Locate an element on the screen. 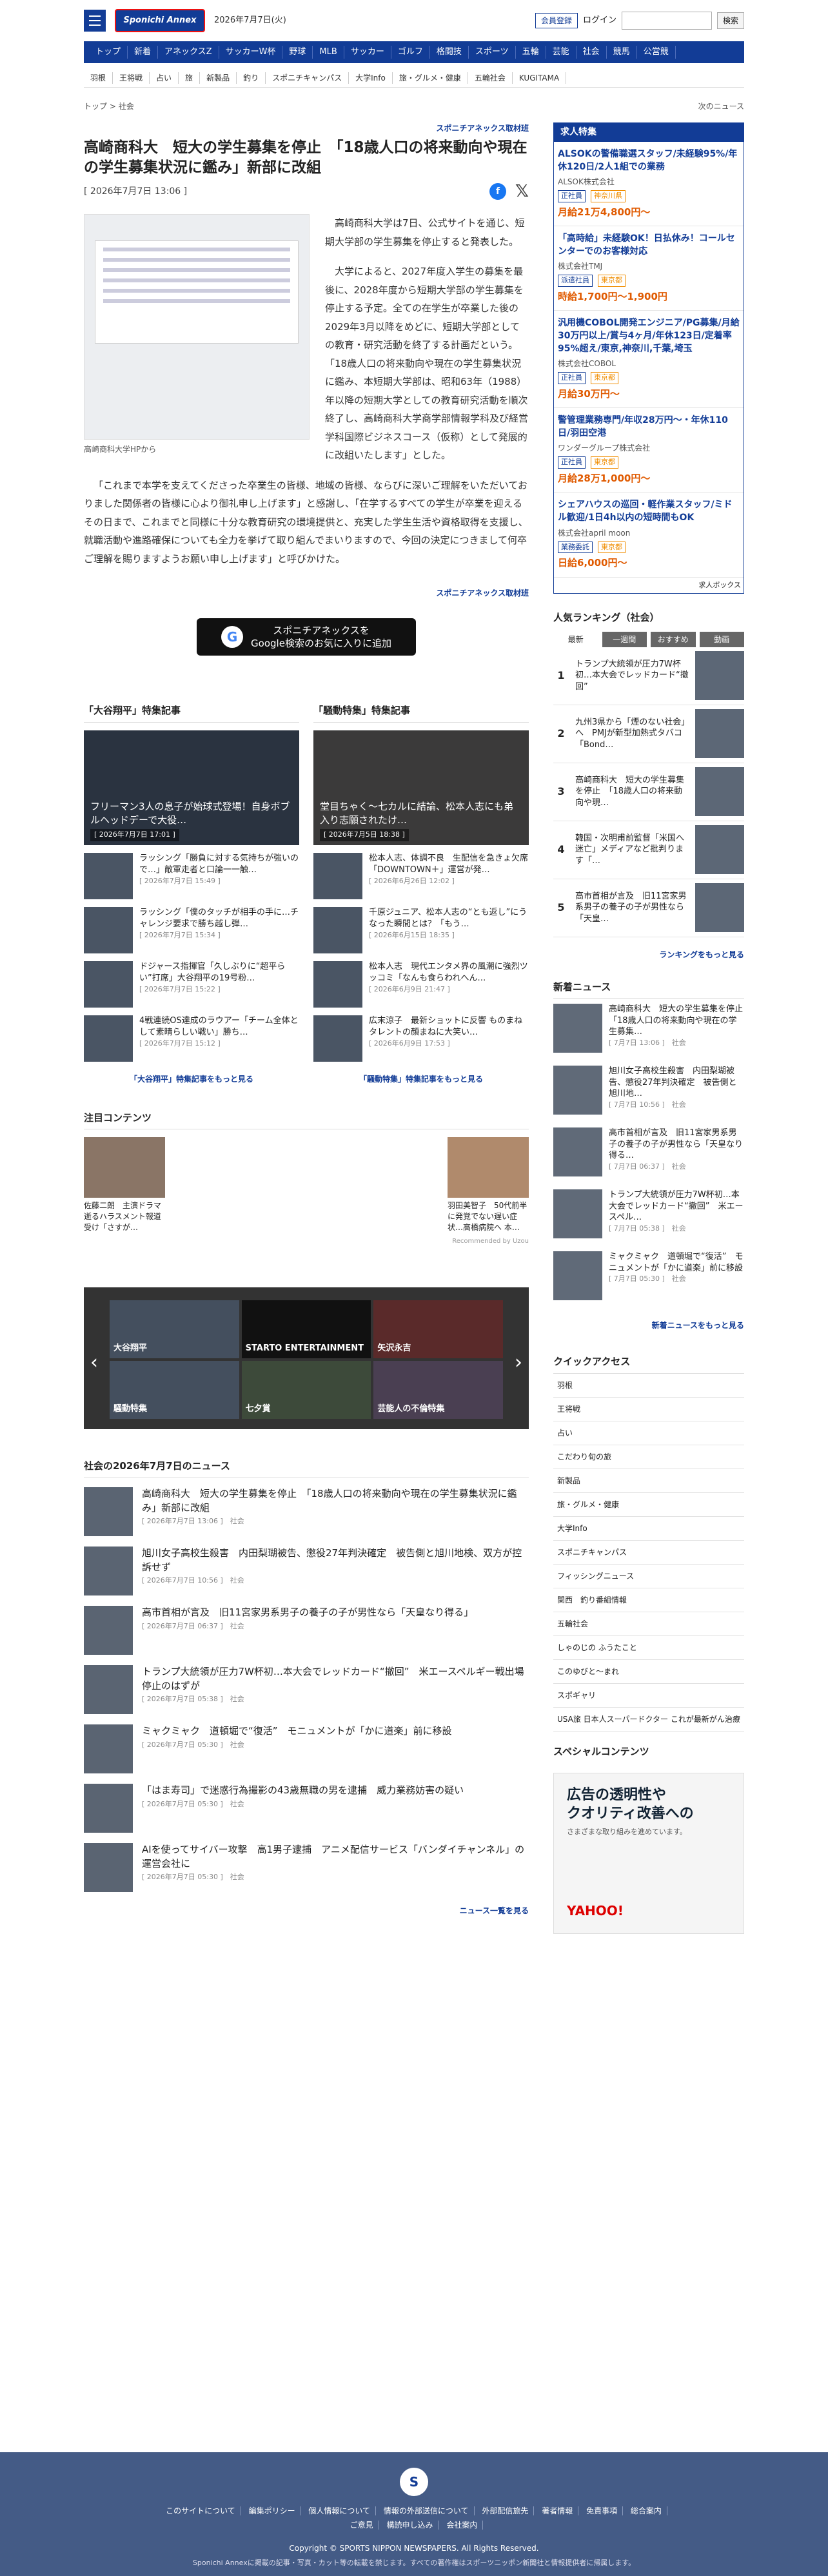 This screenshot has height=2576, width=828. nav-item: サッカー is located at coordinates (367, 53).